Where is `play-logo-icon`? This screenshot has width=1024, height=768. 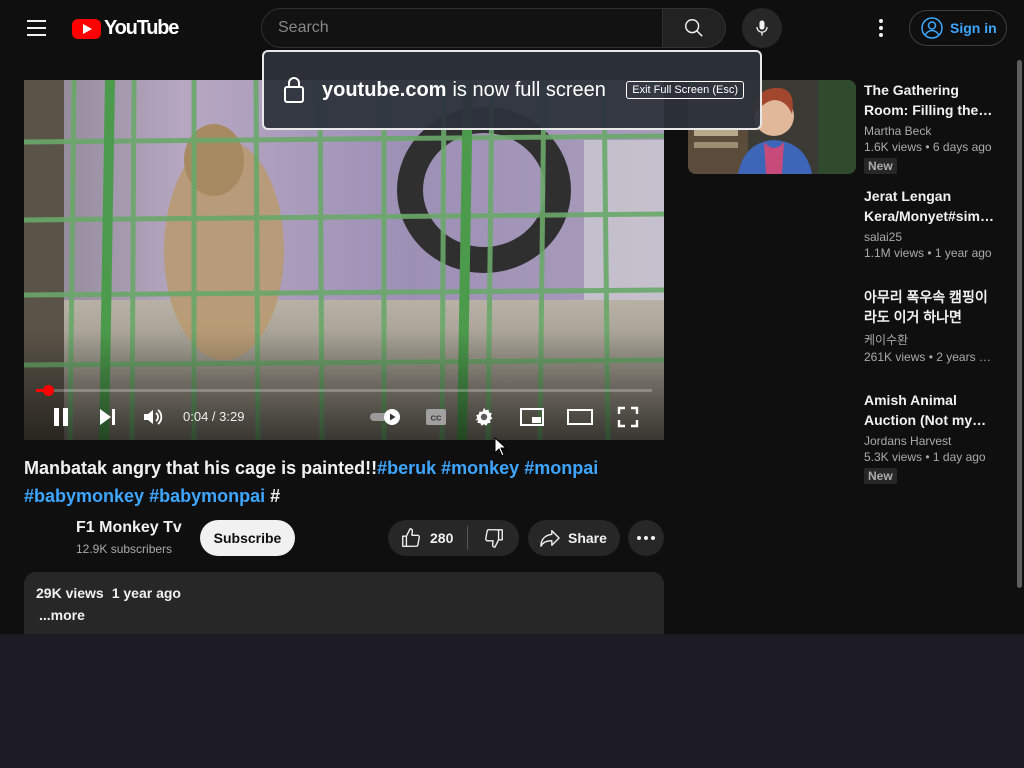 play-logo-icon is located at coordinates (86, 28).